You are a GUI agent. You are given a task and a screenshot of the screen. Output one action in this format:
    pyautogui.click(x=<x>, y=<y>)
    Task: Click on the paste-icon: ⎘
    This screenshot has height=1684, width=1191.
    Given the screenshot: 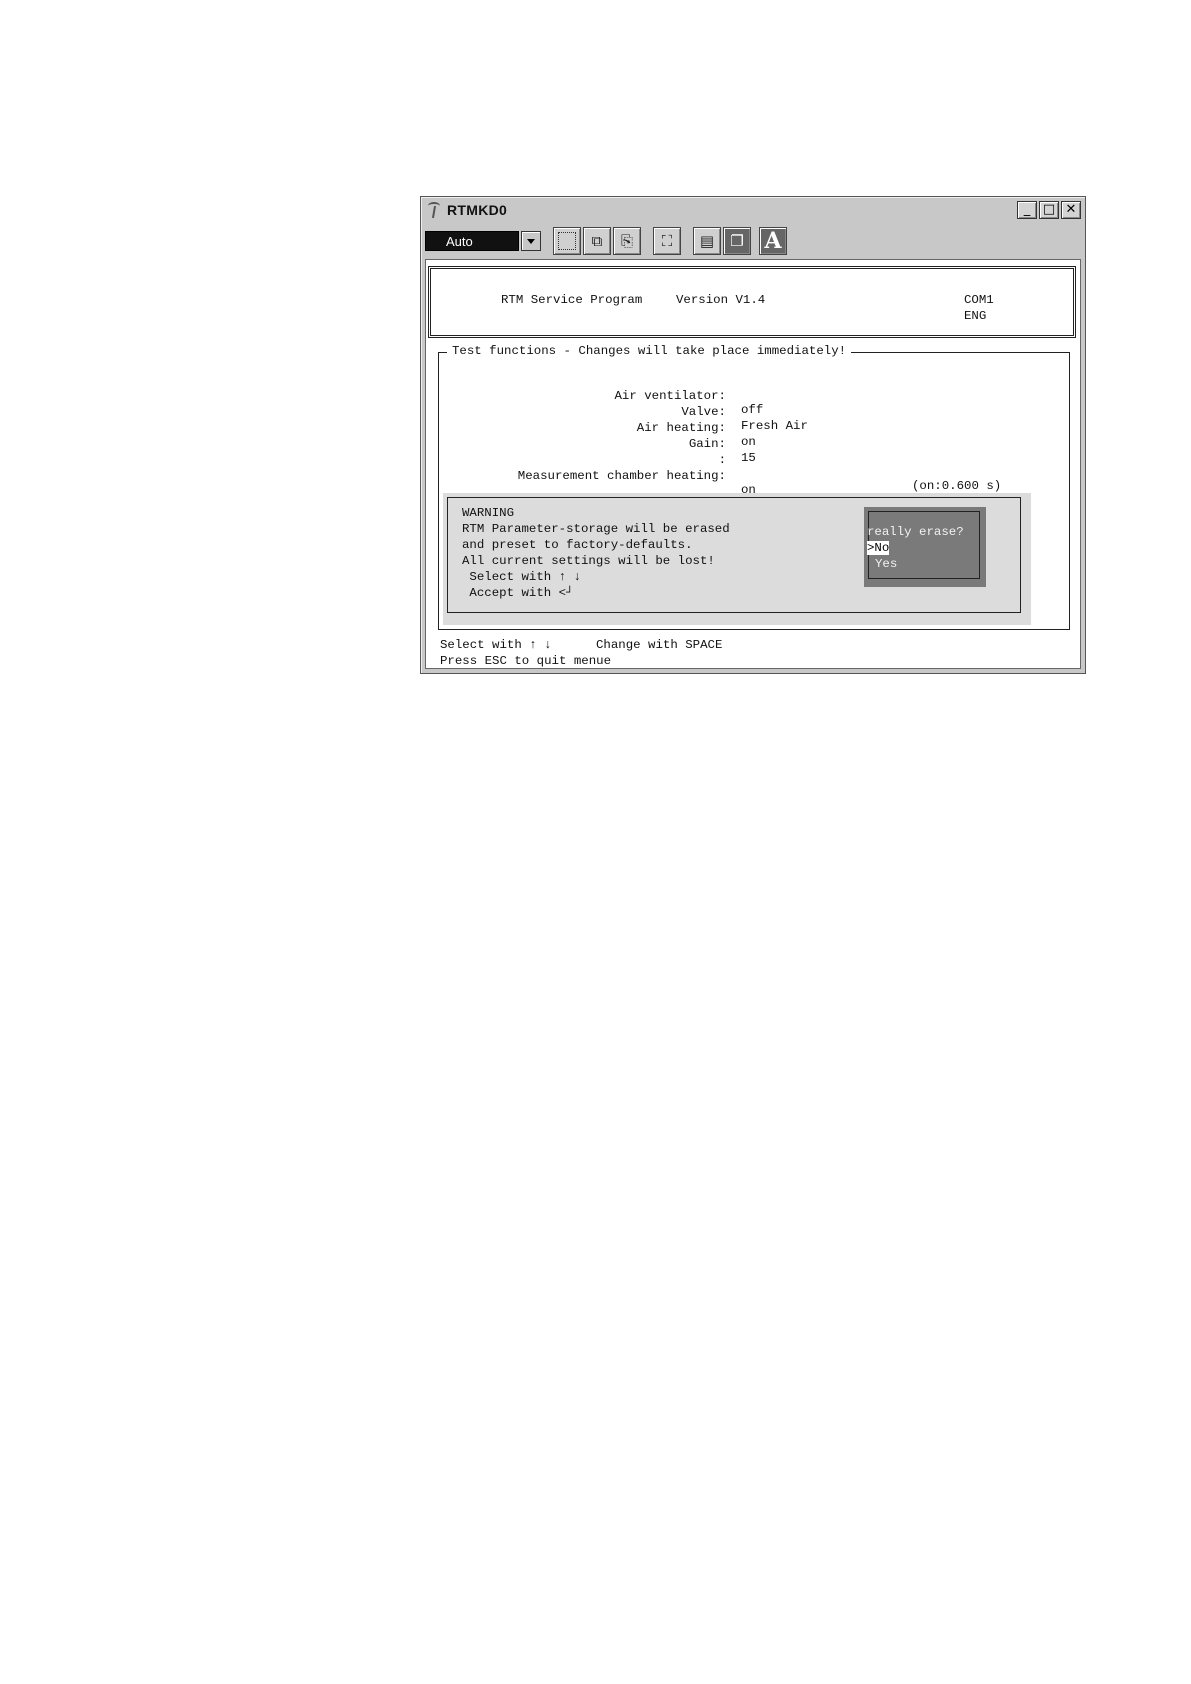 What is the action you would take?
    pyautogui.click(x=626, y=241)
    